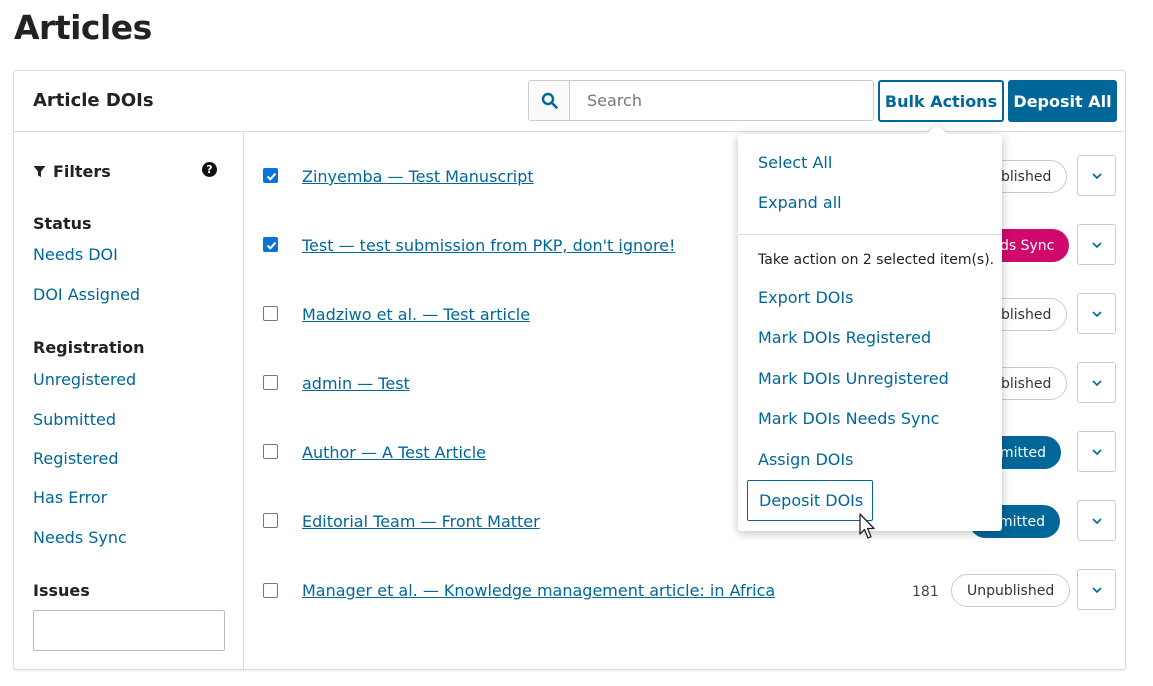 This screenshot has width=1153, height=686. What do you see at coordinates (421, 521) in the screenshot?
I see `row-title-link: Editorial Team — Front Matter` at bounding box center [421, 521].